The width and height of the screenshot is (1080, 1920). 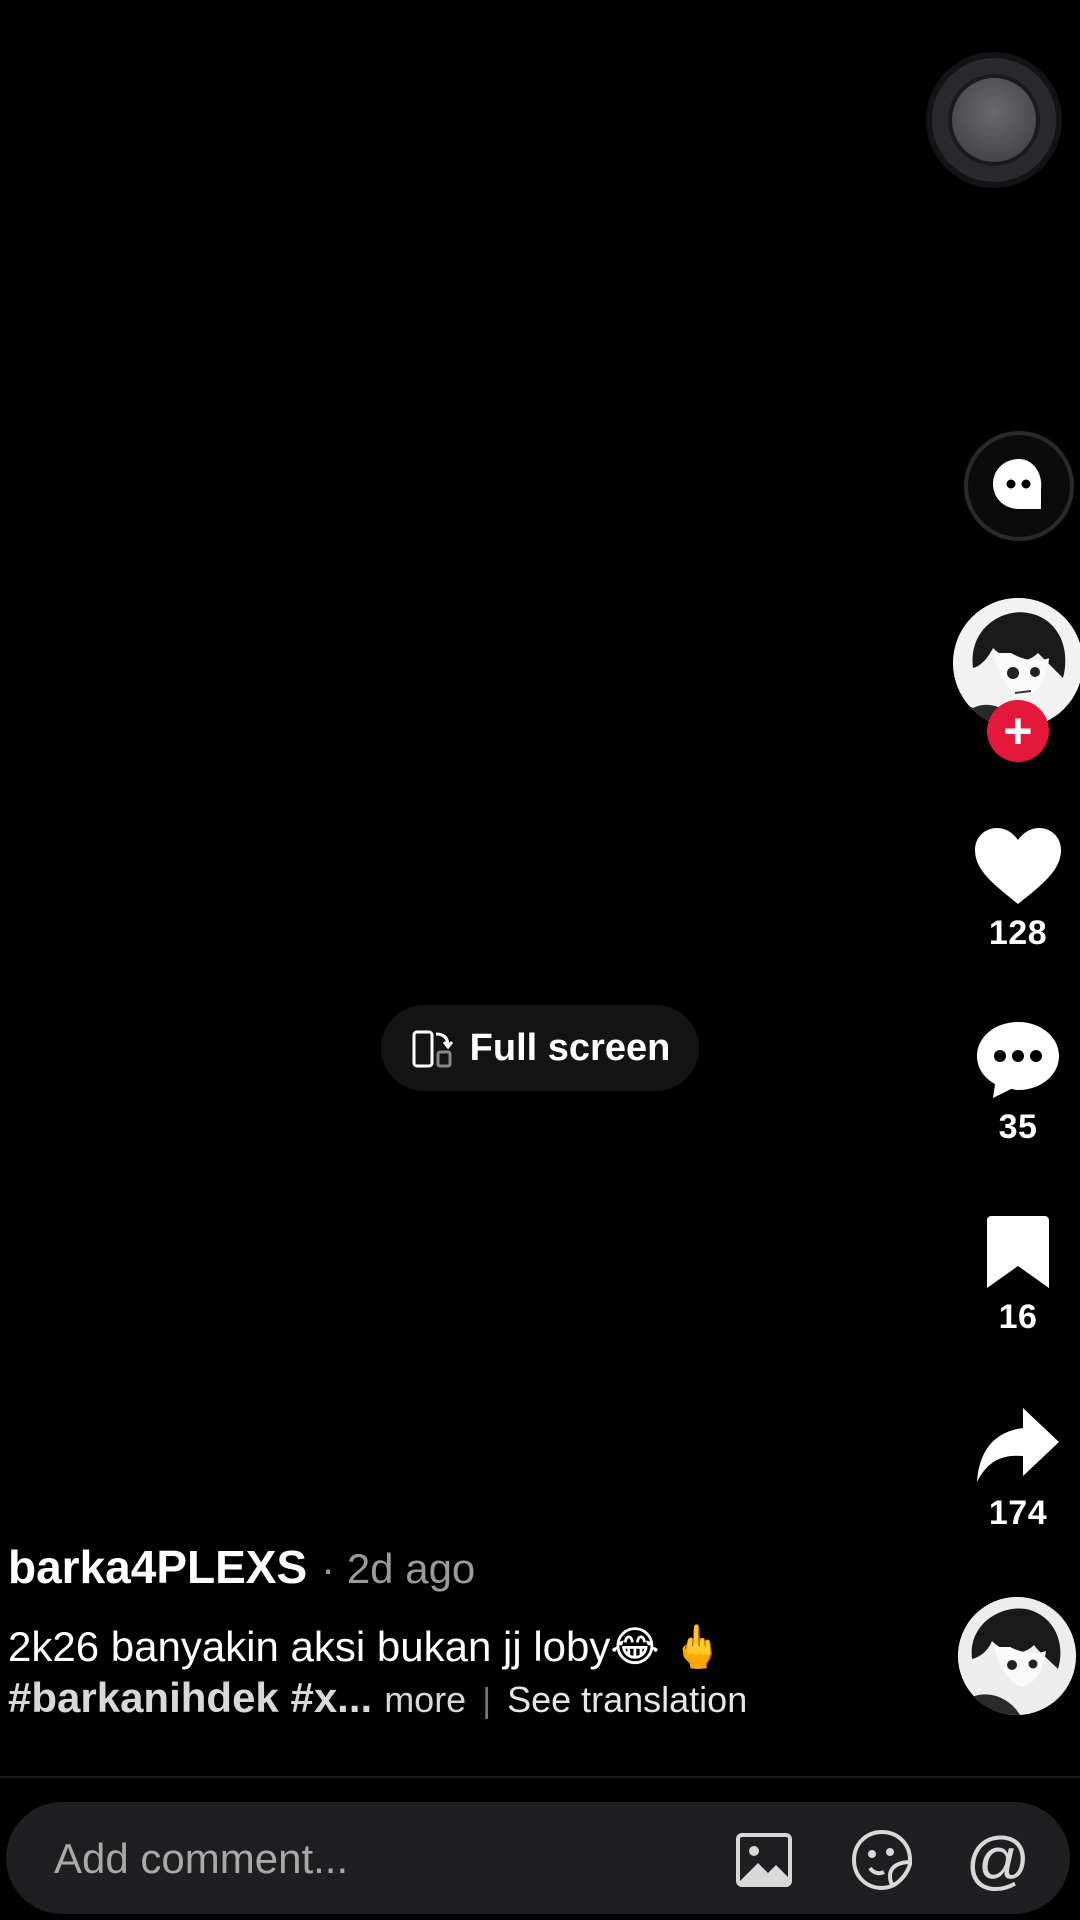 What do you see at coordinates (1018, 866) in the screenshot?
I see `heart-icon` at bounding box center [1018, 866].